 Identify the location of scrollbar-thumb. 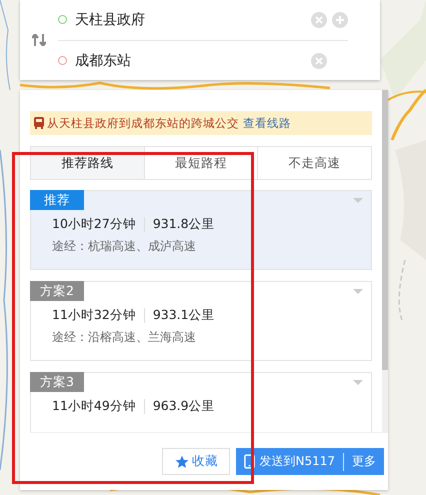
(385, 230).